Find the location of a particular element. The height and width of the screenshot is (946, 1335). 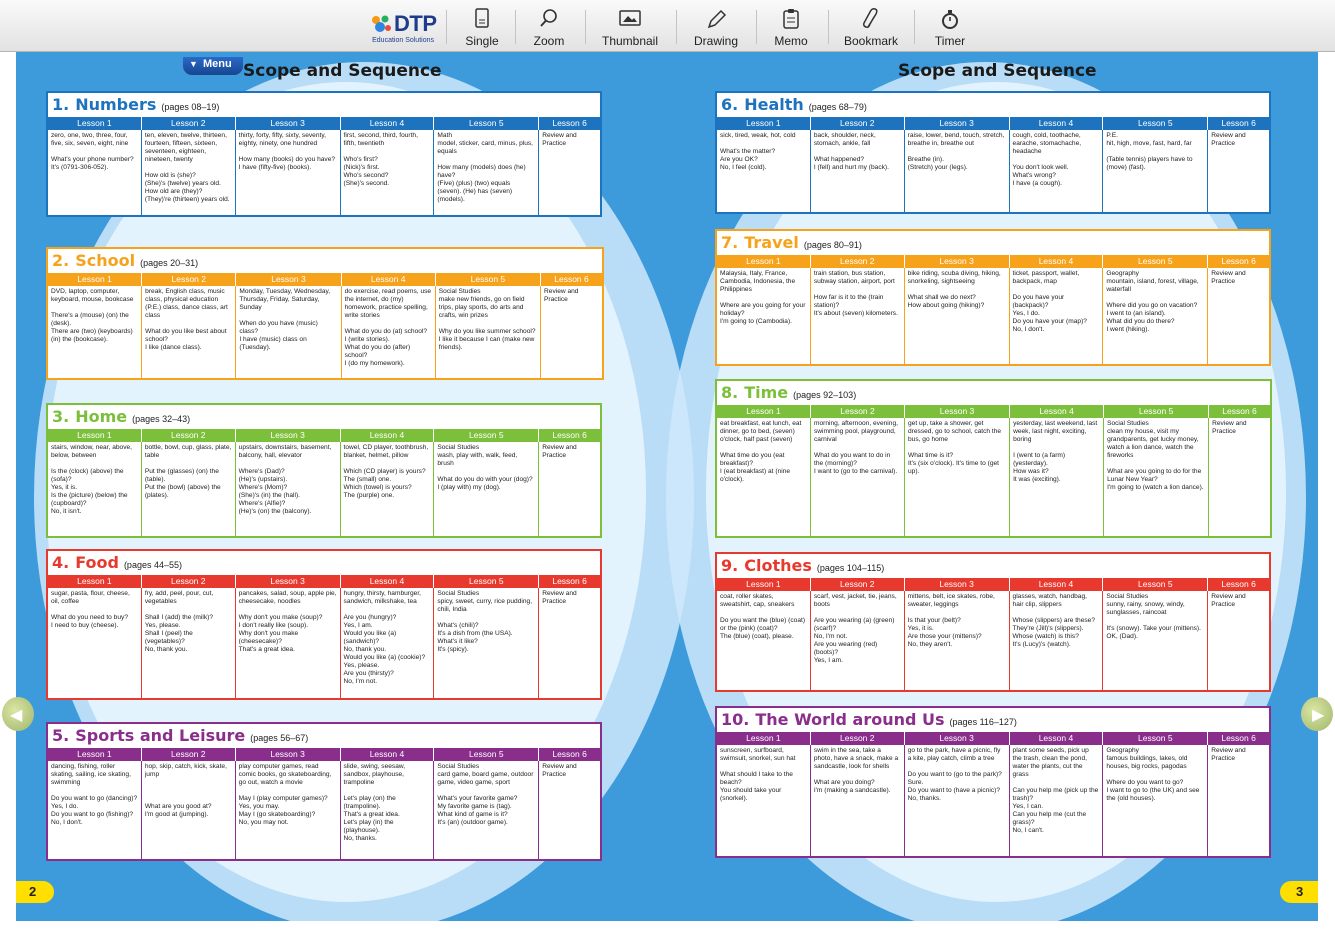

unit-number: 1. is located at coordinates (61, 104).